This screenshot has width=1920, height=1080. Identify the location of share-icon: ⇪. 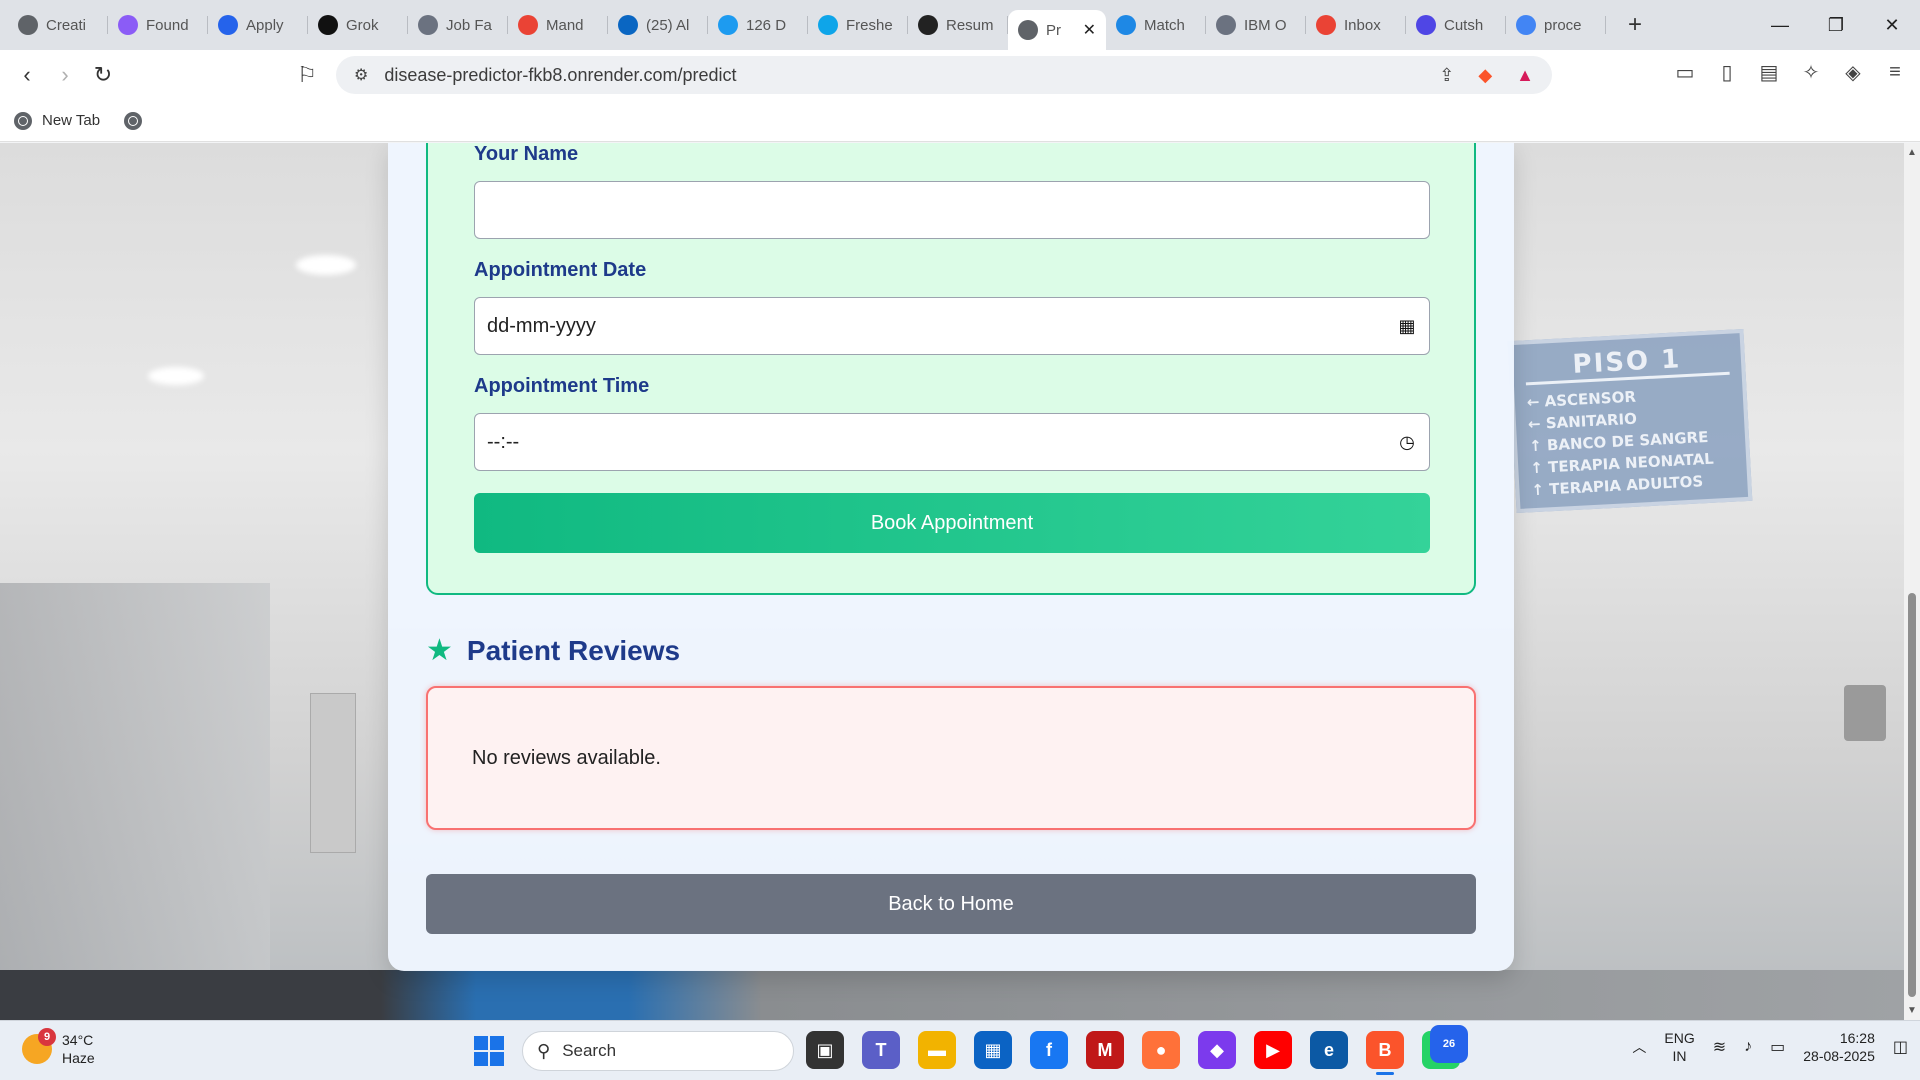
(1446, 75).